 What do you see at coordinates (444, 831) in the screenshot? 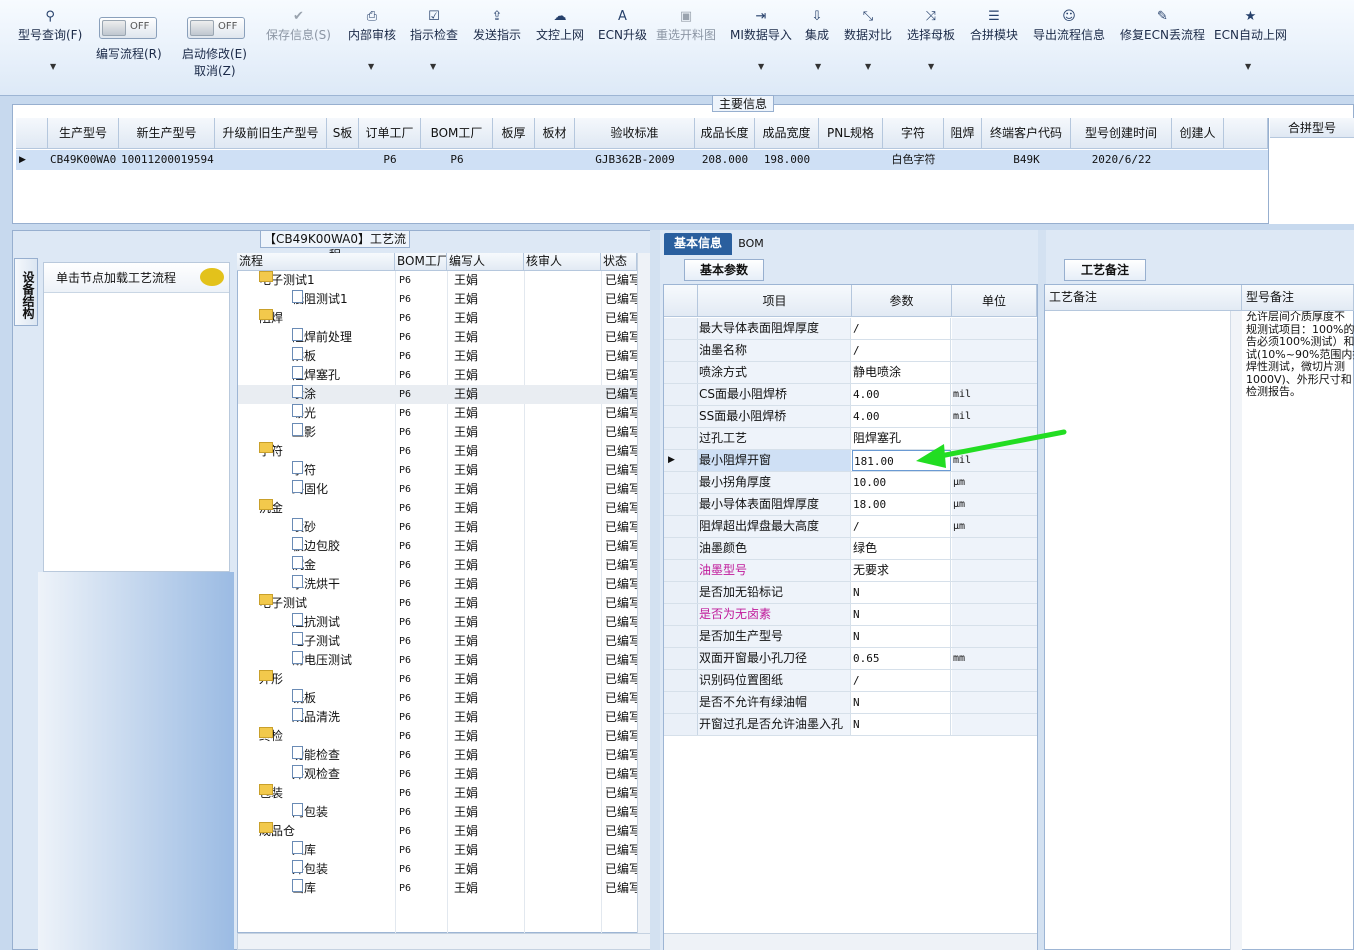
I see `flow-tree-row: -成品仓 P6 王娟 已编写` at bounding box center [444, 831].